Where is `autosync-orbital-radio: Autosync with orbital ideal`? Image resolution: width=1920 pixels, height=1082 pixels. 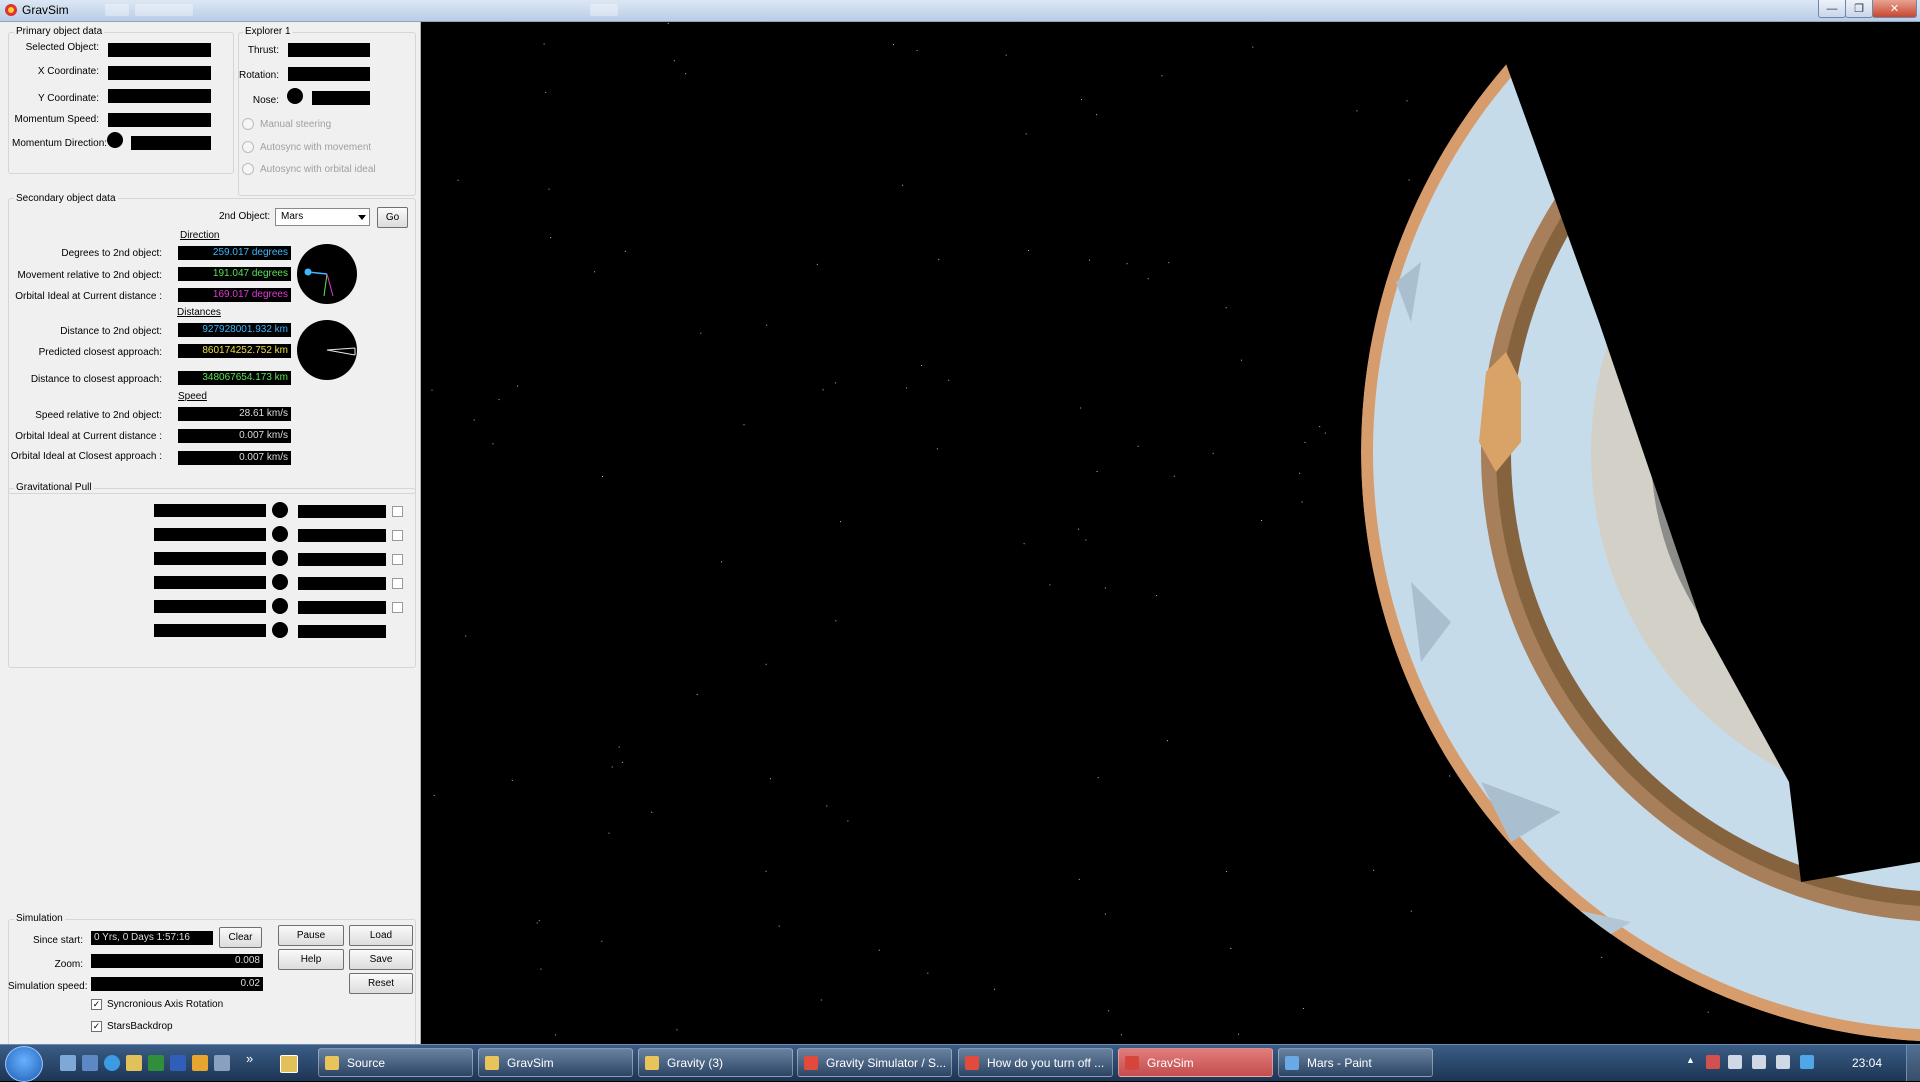 autosync-orbital-radio: Autosync with orbital ideal is located at coordinates (309, 169).